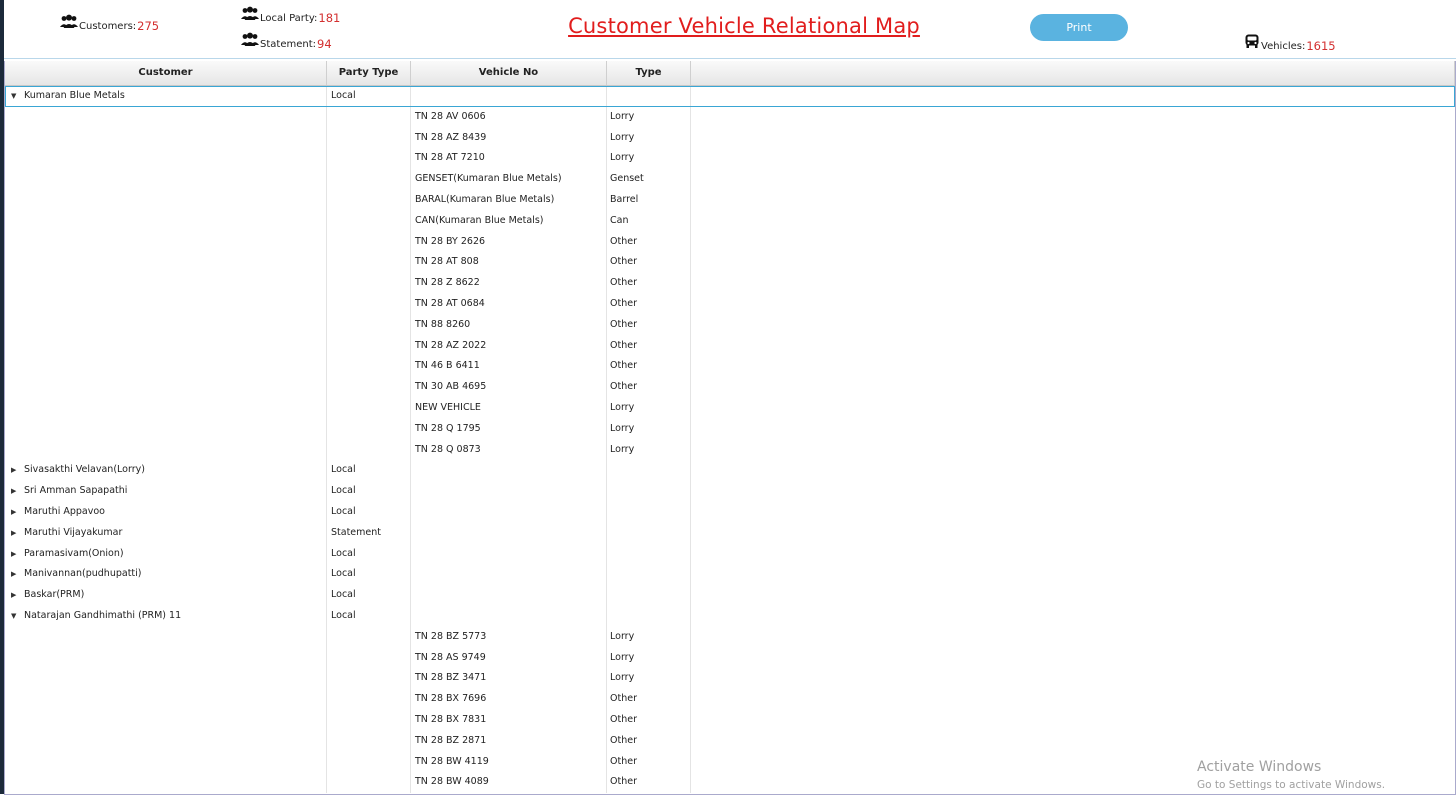 The width and height of the screenshot is (1456, 795). I want to click on table-row: TN 30 AB 4695 Other, so click(730, 387).